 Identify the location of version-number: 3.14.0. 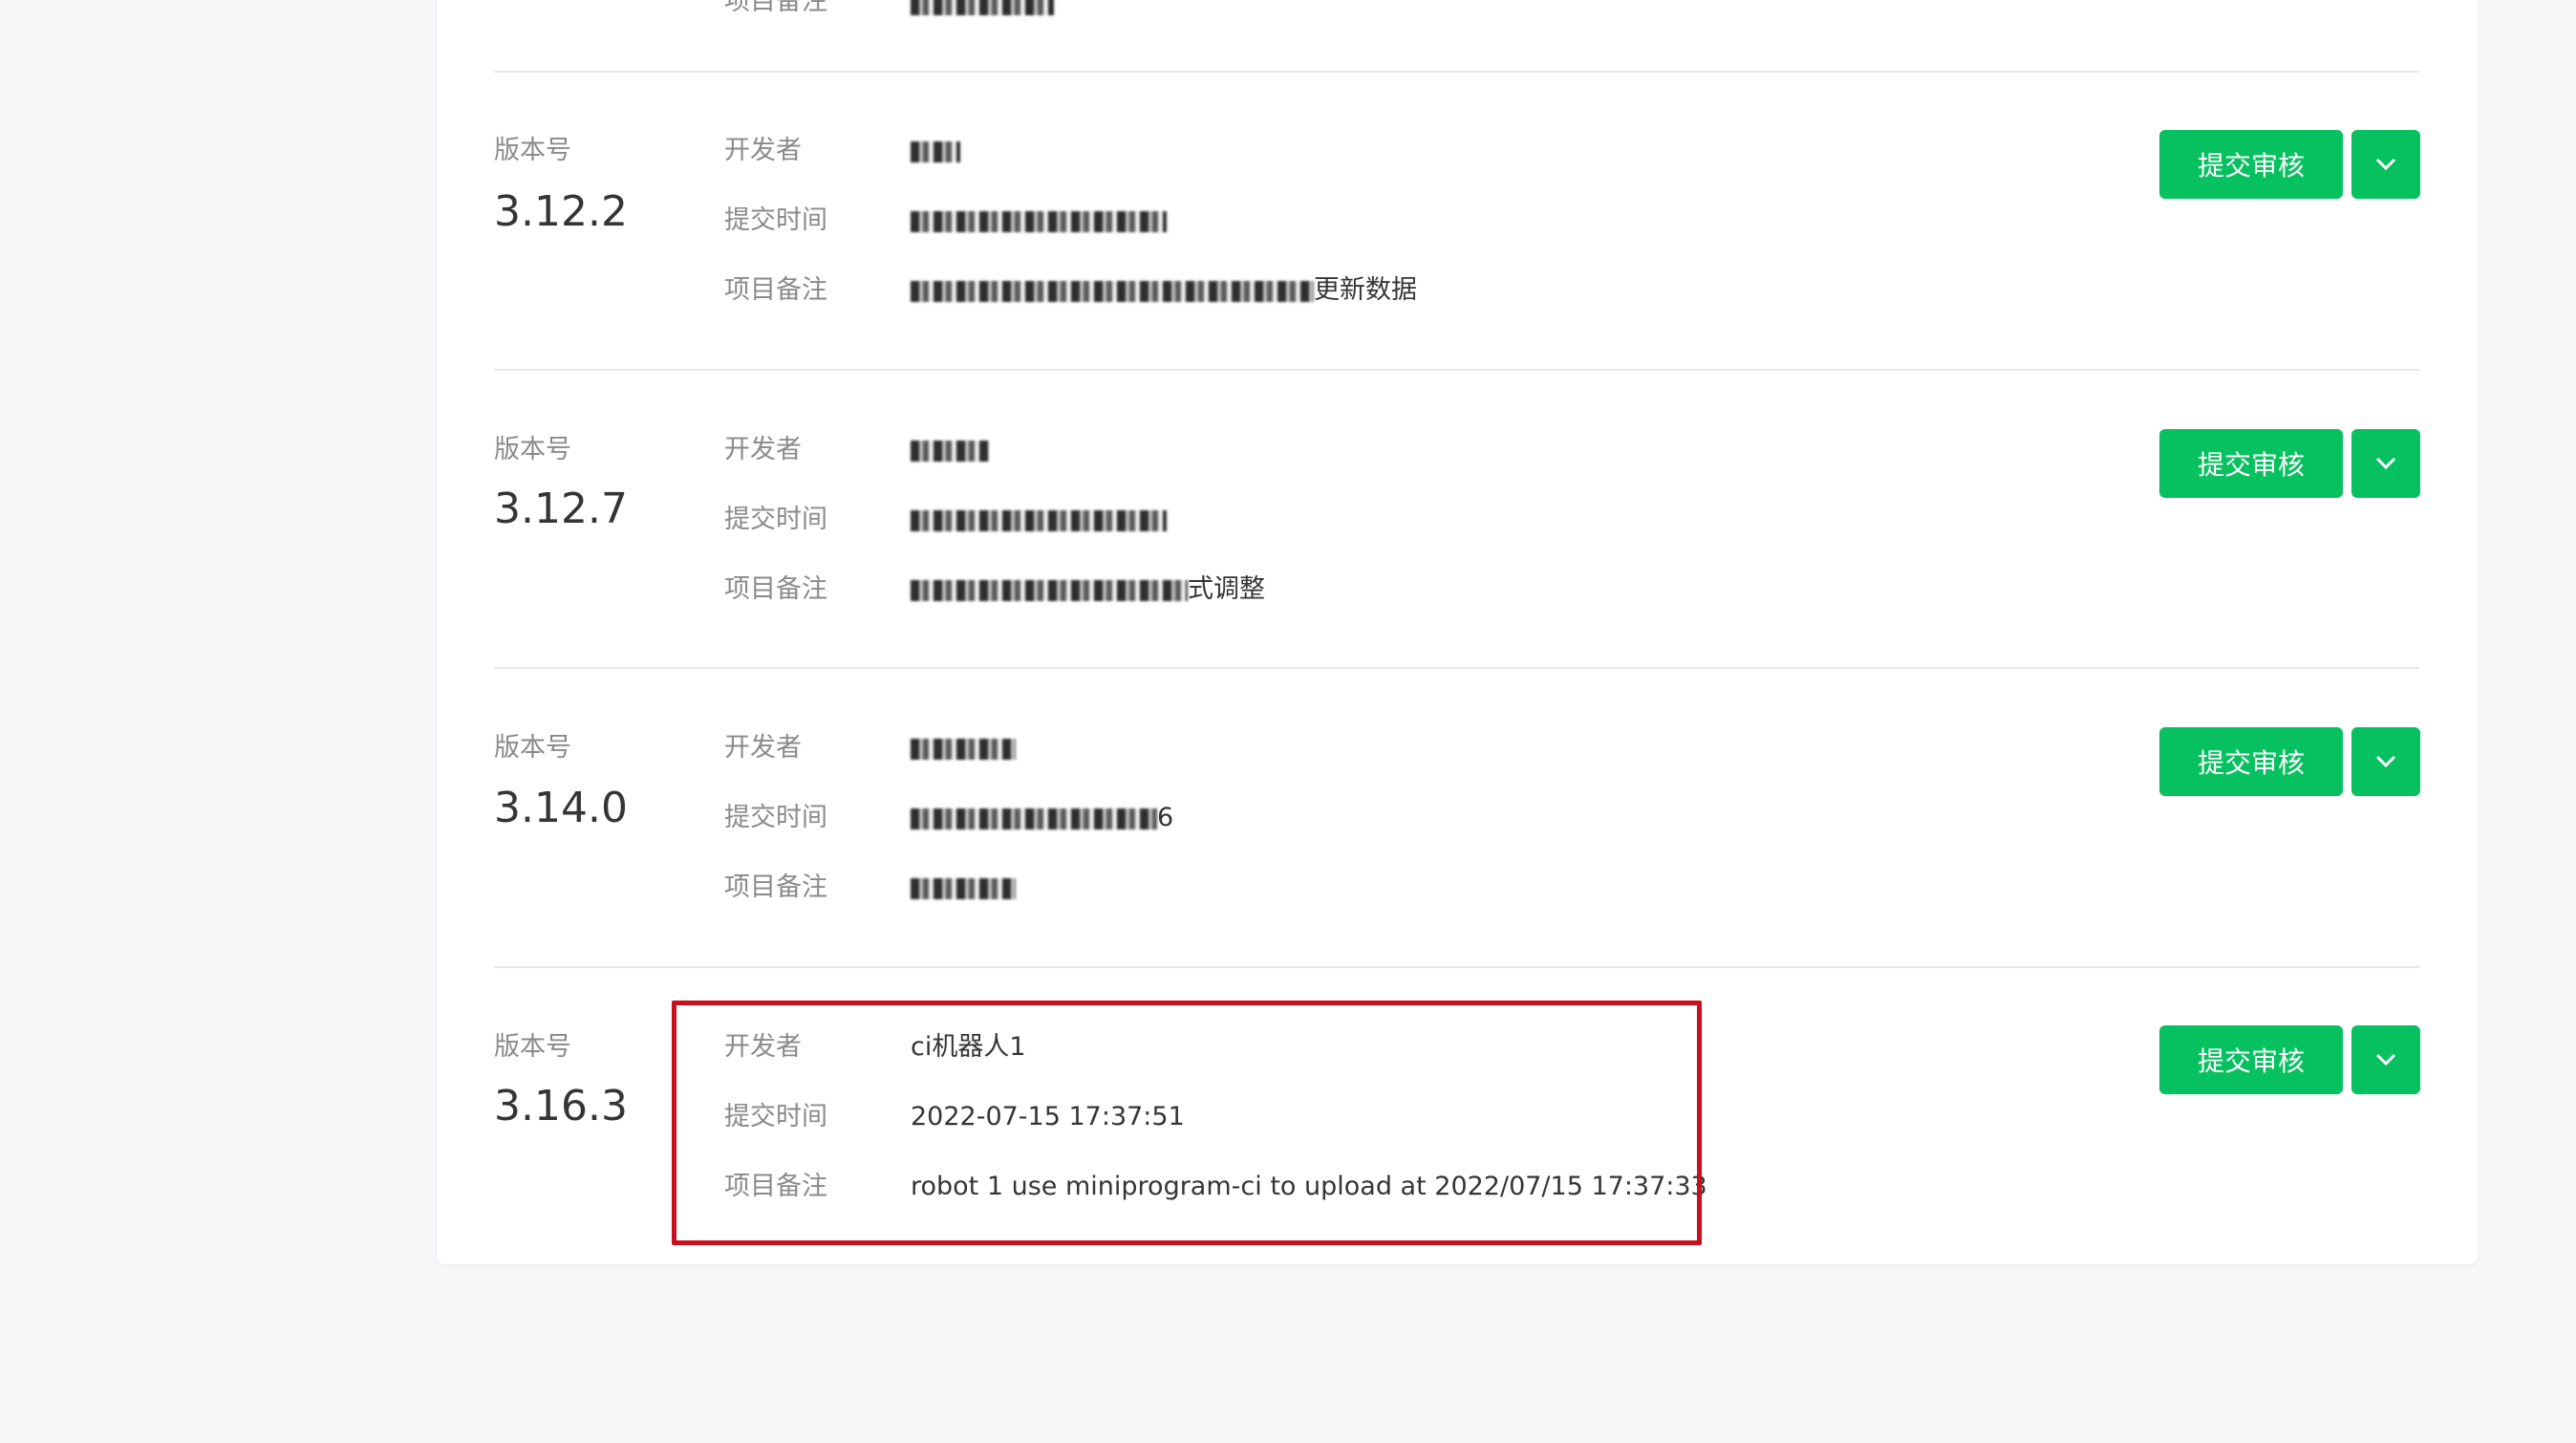
(561, 808).